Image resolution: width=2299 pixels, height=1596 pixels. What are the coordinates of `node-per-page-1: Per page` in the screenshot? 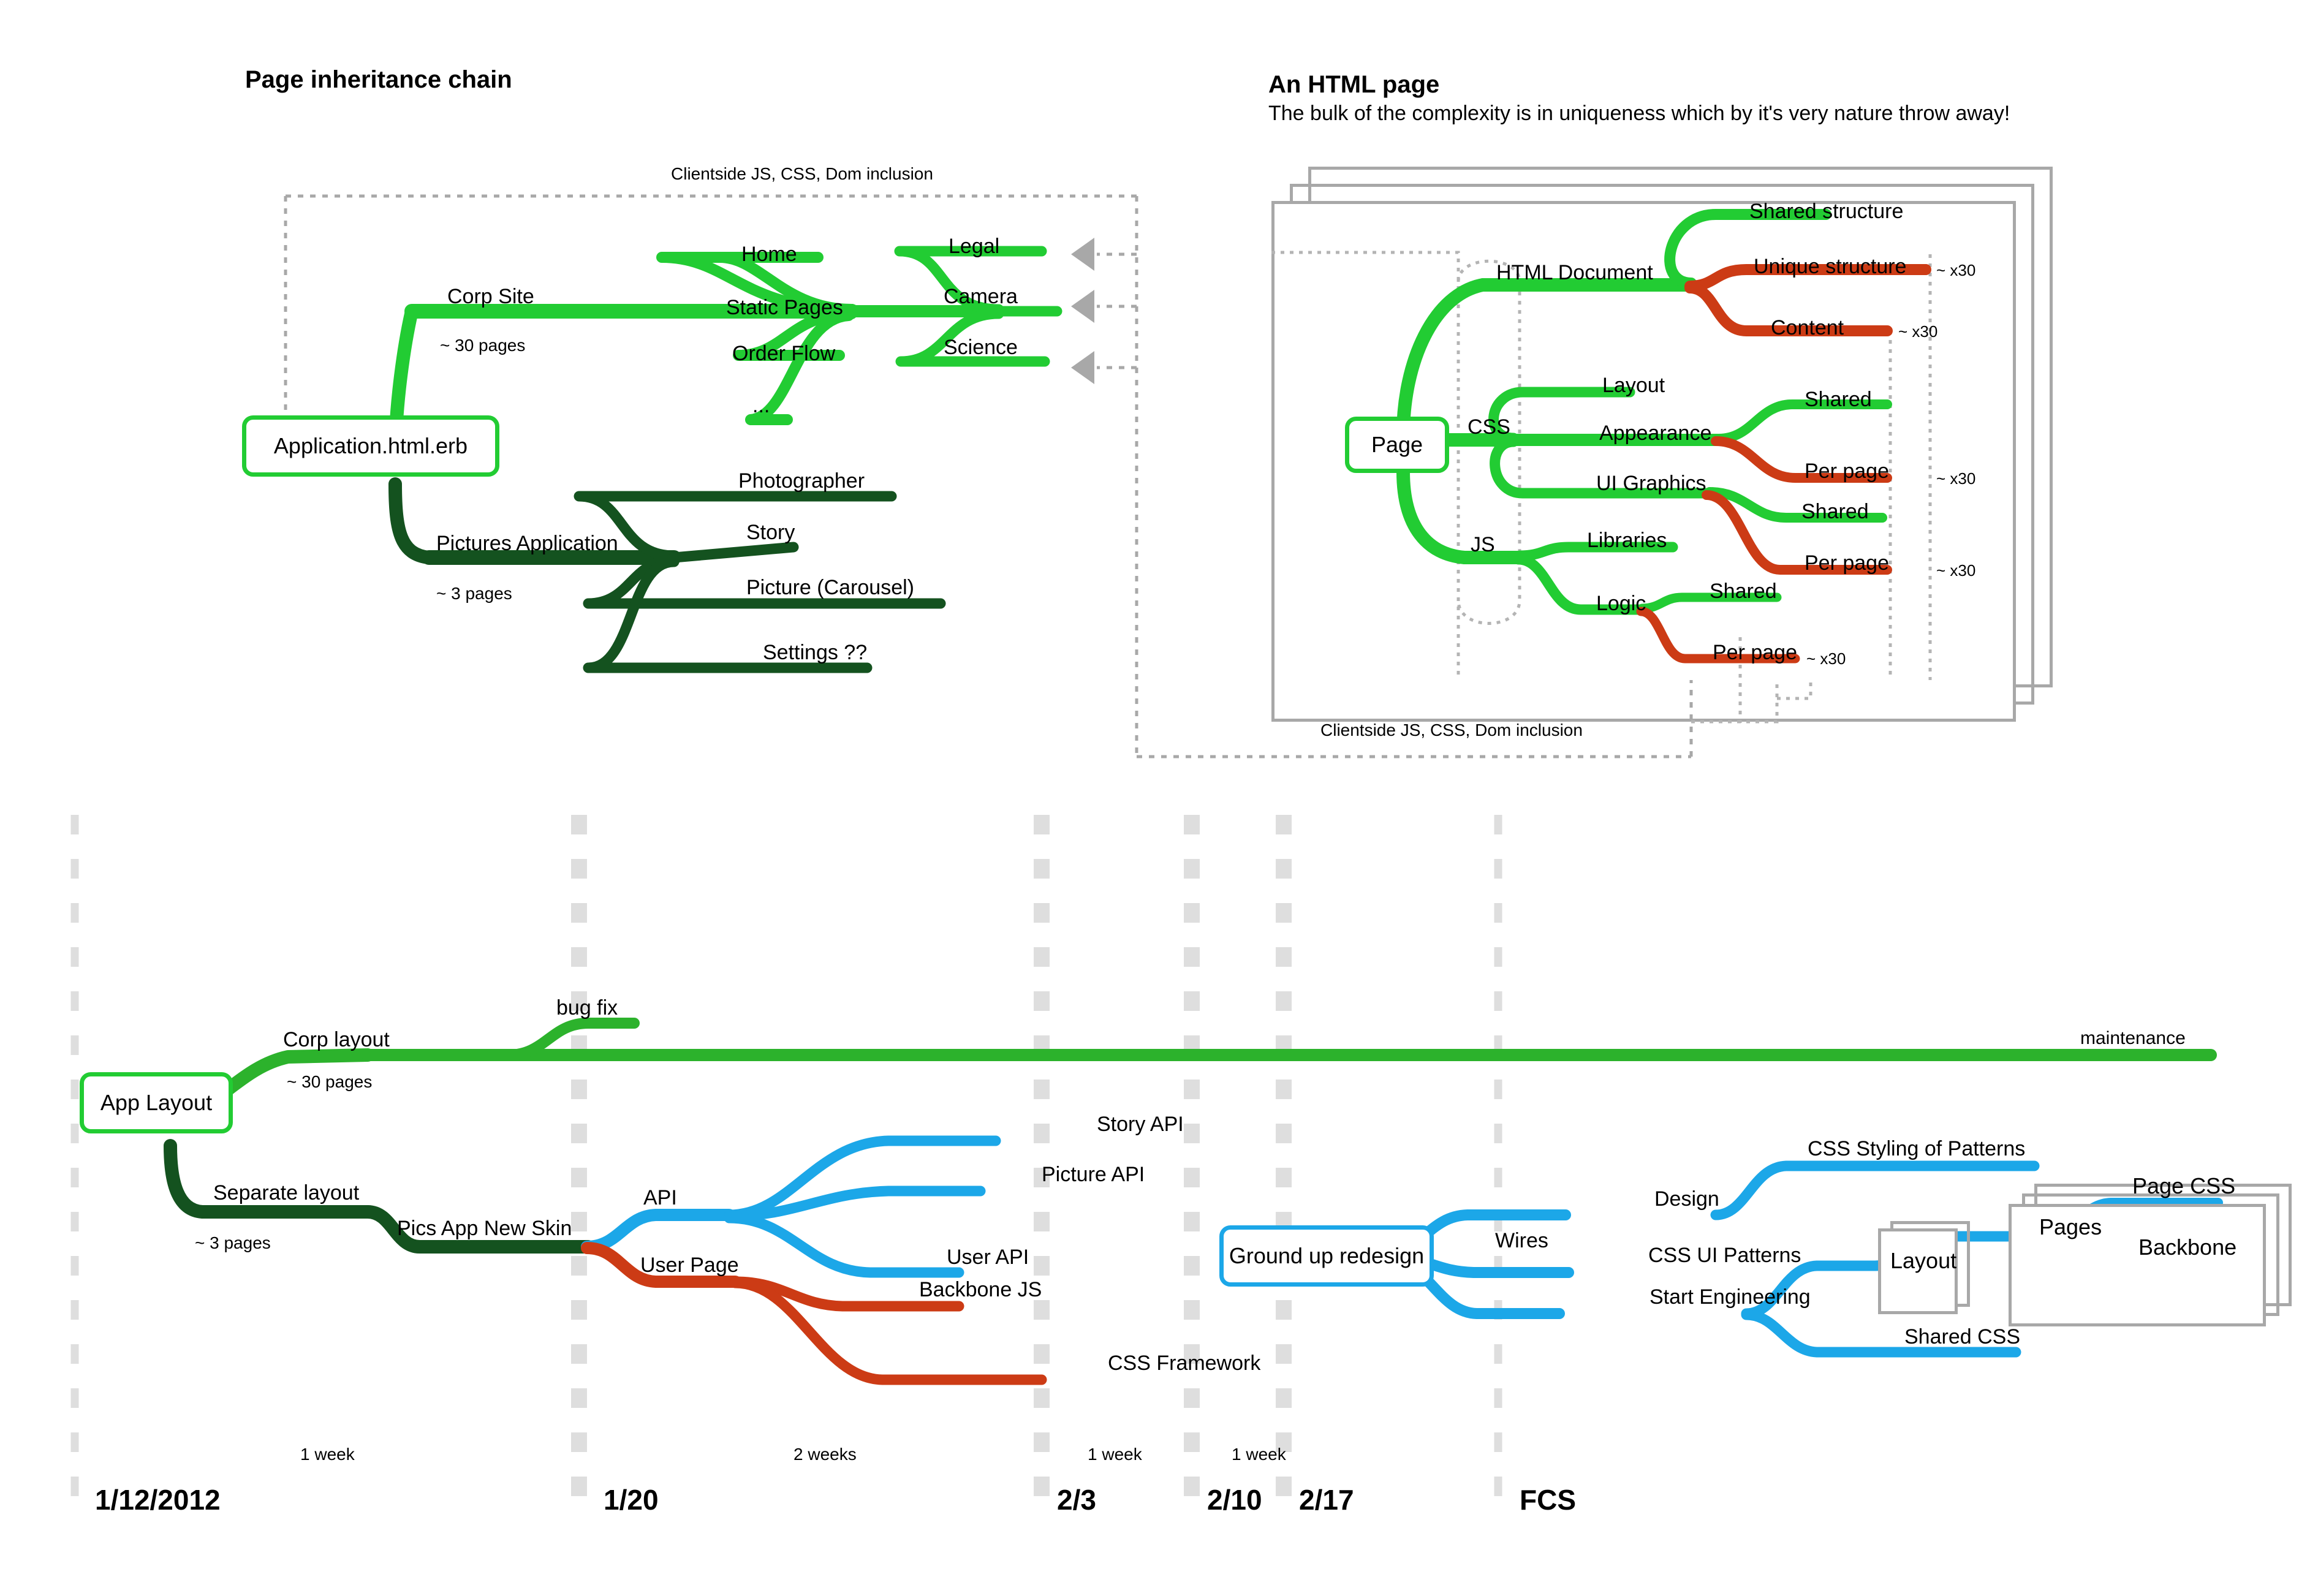 It's located at (1847, 471).